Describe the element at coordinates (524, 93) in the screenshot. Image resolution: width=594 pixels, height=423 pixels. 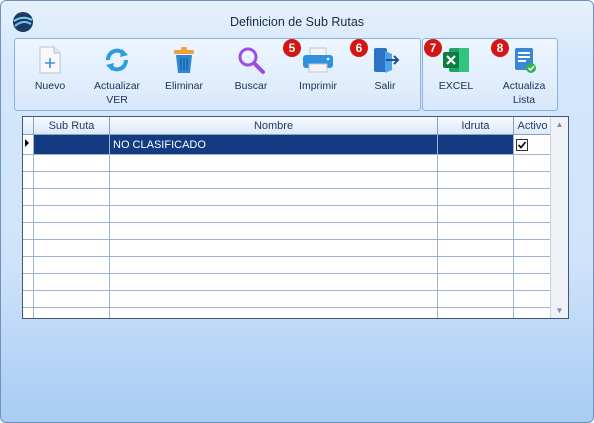
I see `actualiza-lista-label: Actualiza Lista` at that location.